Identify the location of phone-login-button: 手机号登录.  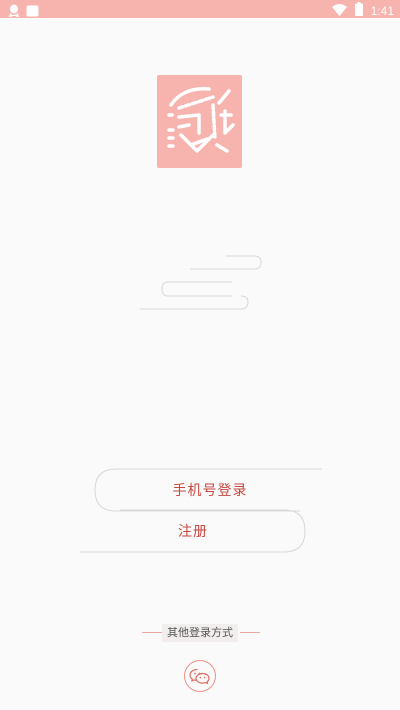
(210, 490).